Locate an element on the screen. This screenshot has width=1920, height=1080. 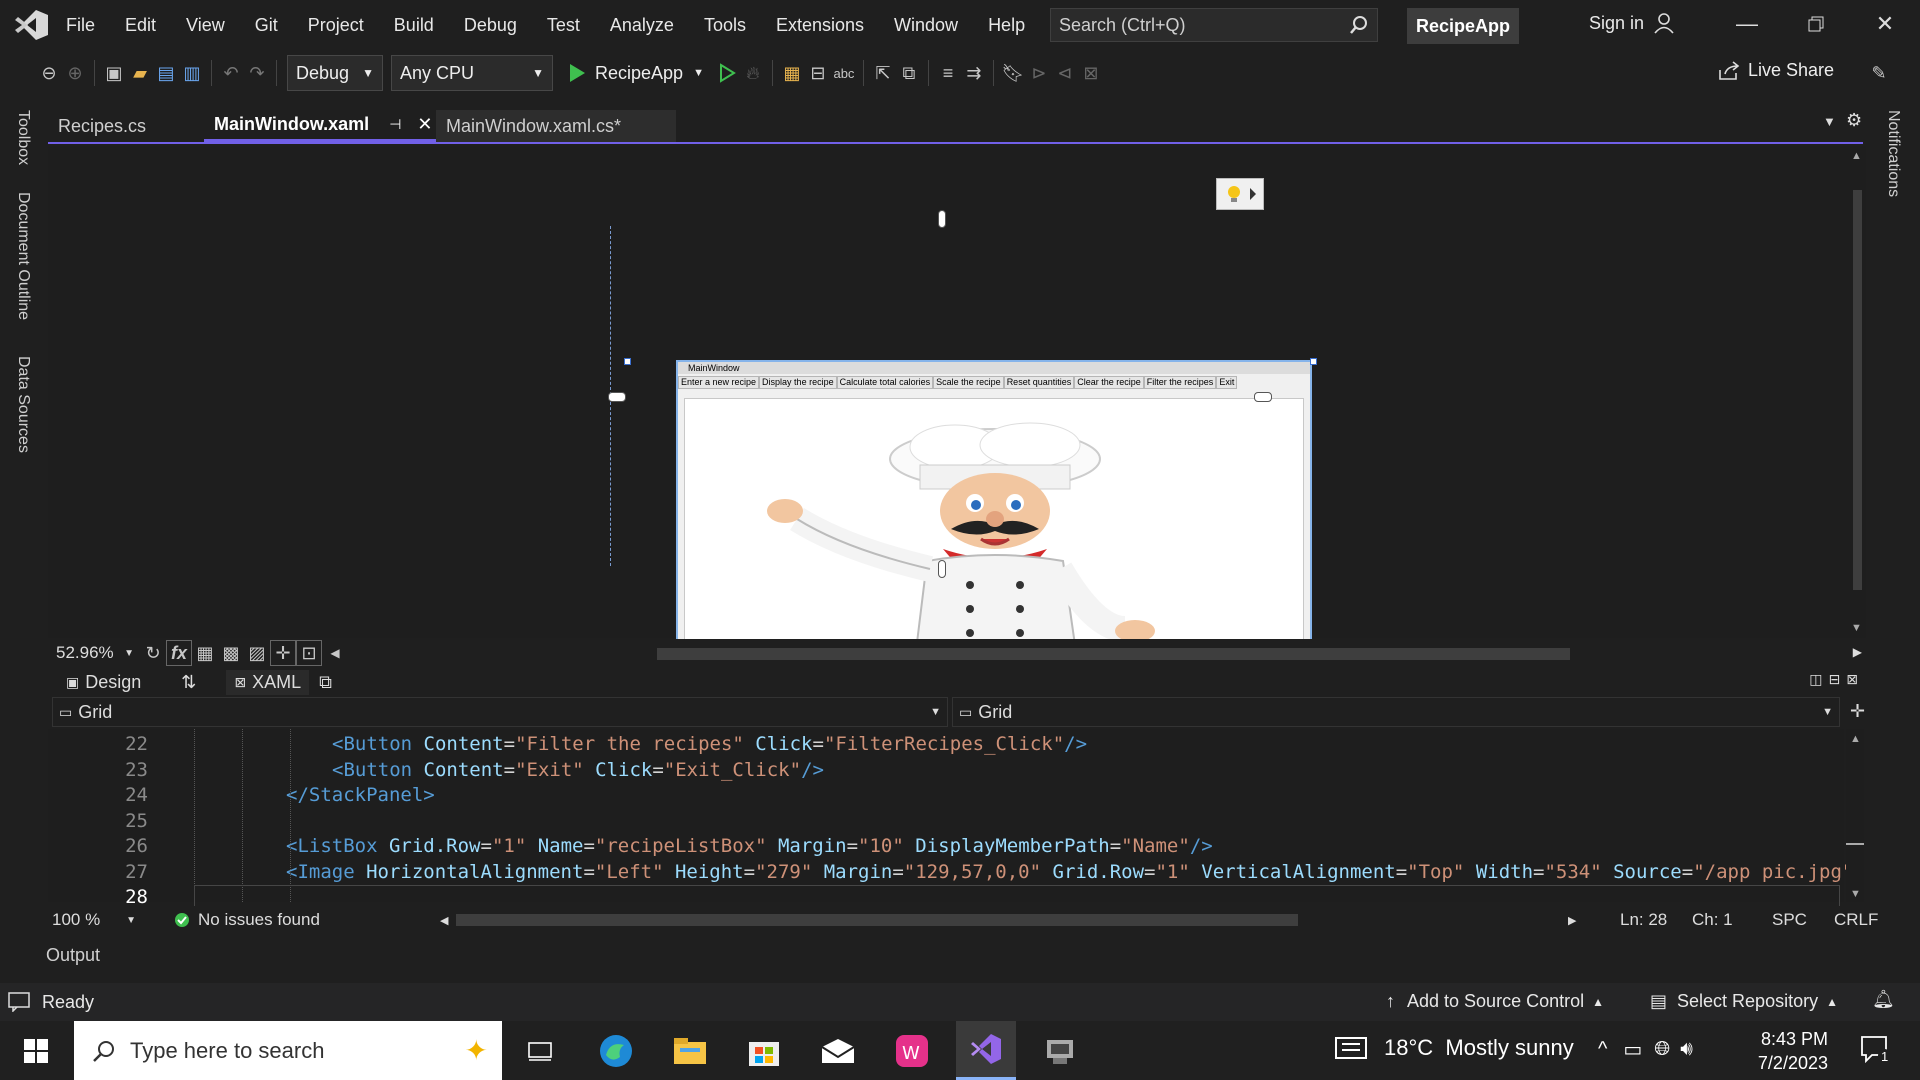
toolbox-tab: Toolbox is located at coordinates (23, 137).